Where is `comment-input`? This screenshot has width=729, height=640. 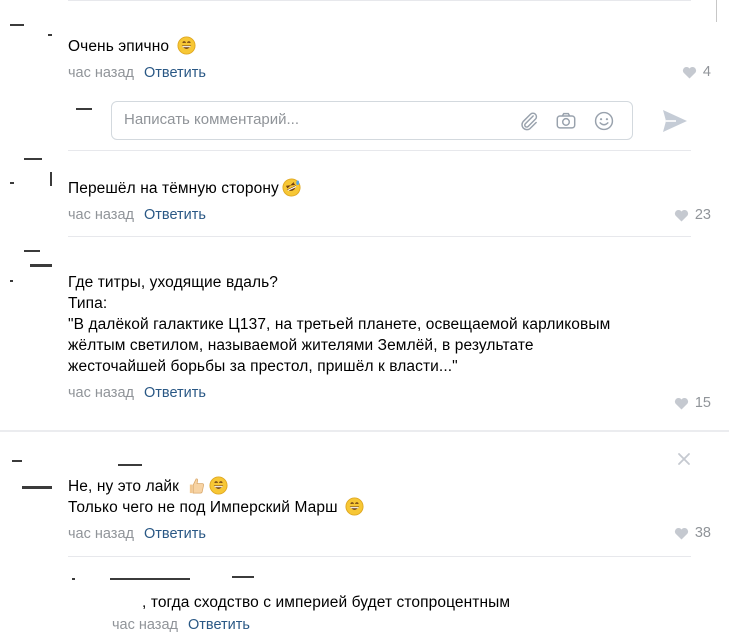
comment-input is located at coordinates (314, 119).